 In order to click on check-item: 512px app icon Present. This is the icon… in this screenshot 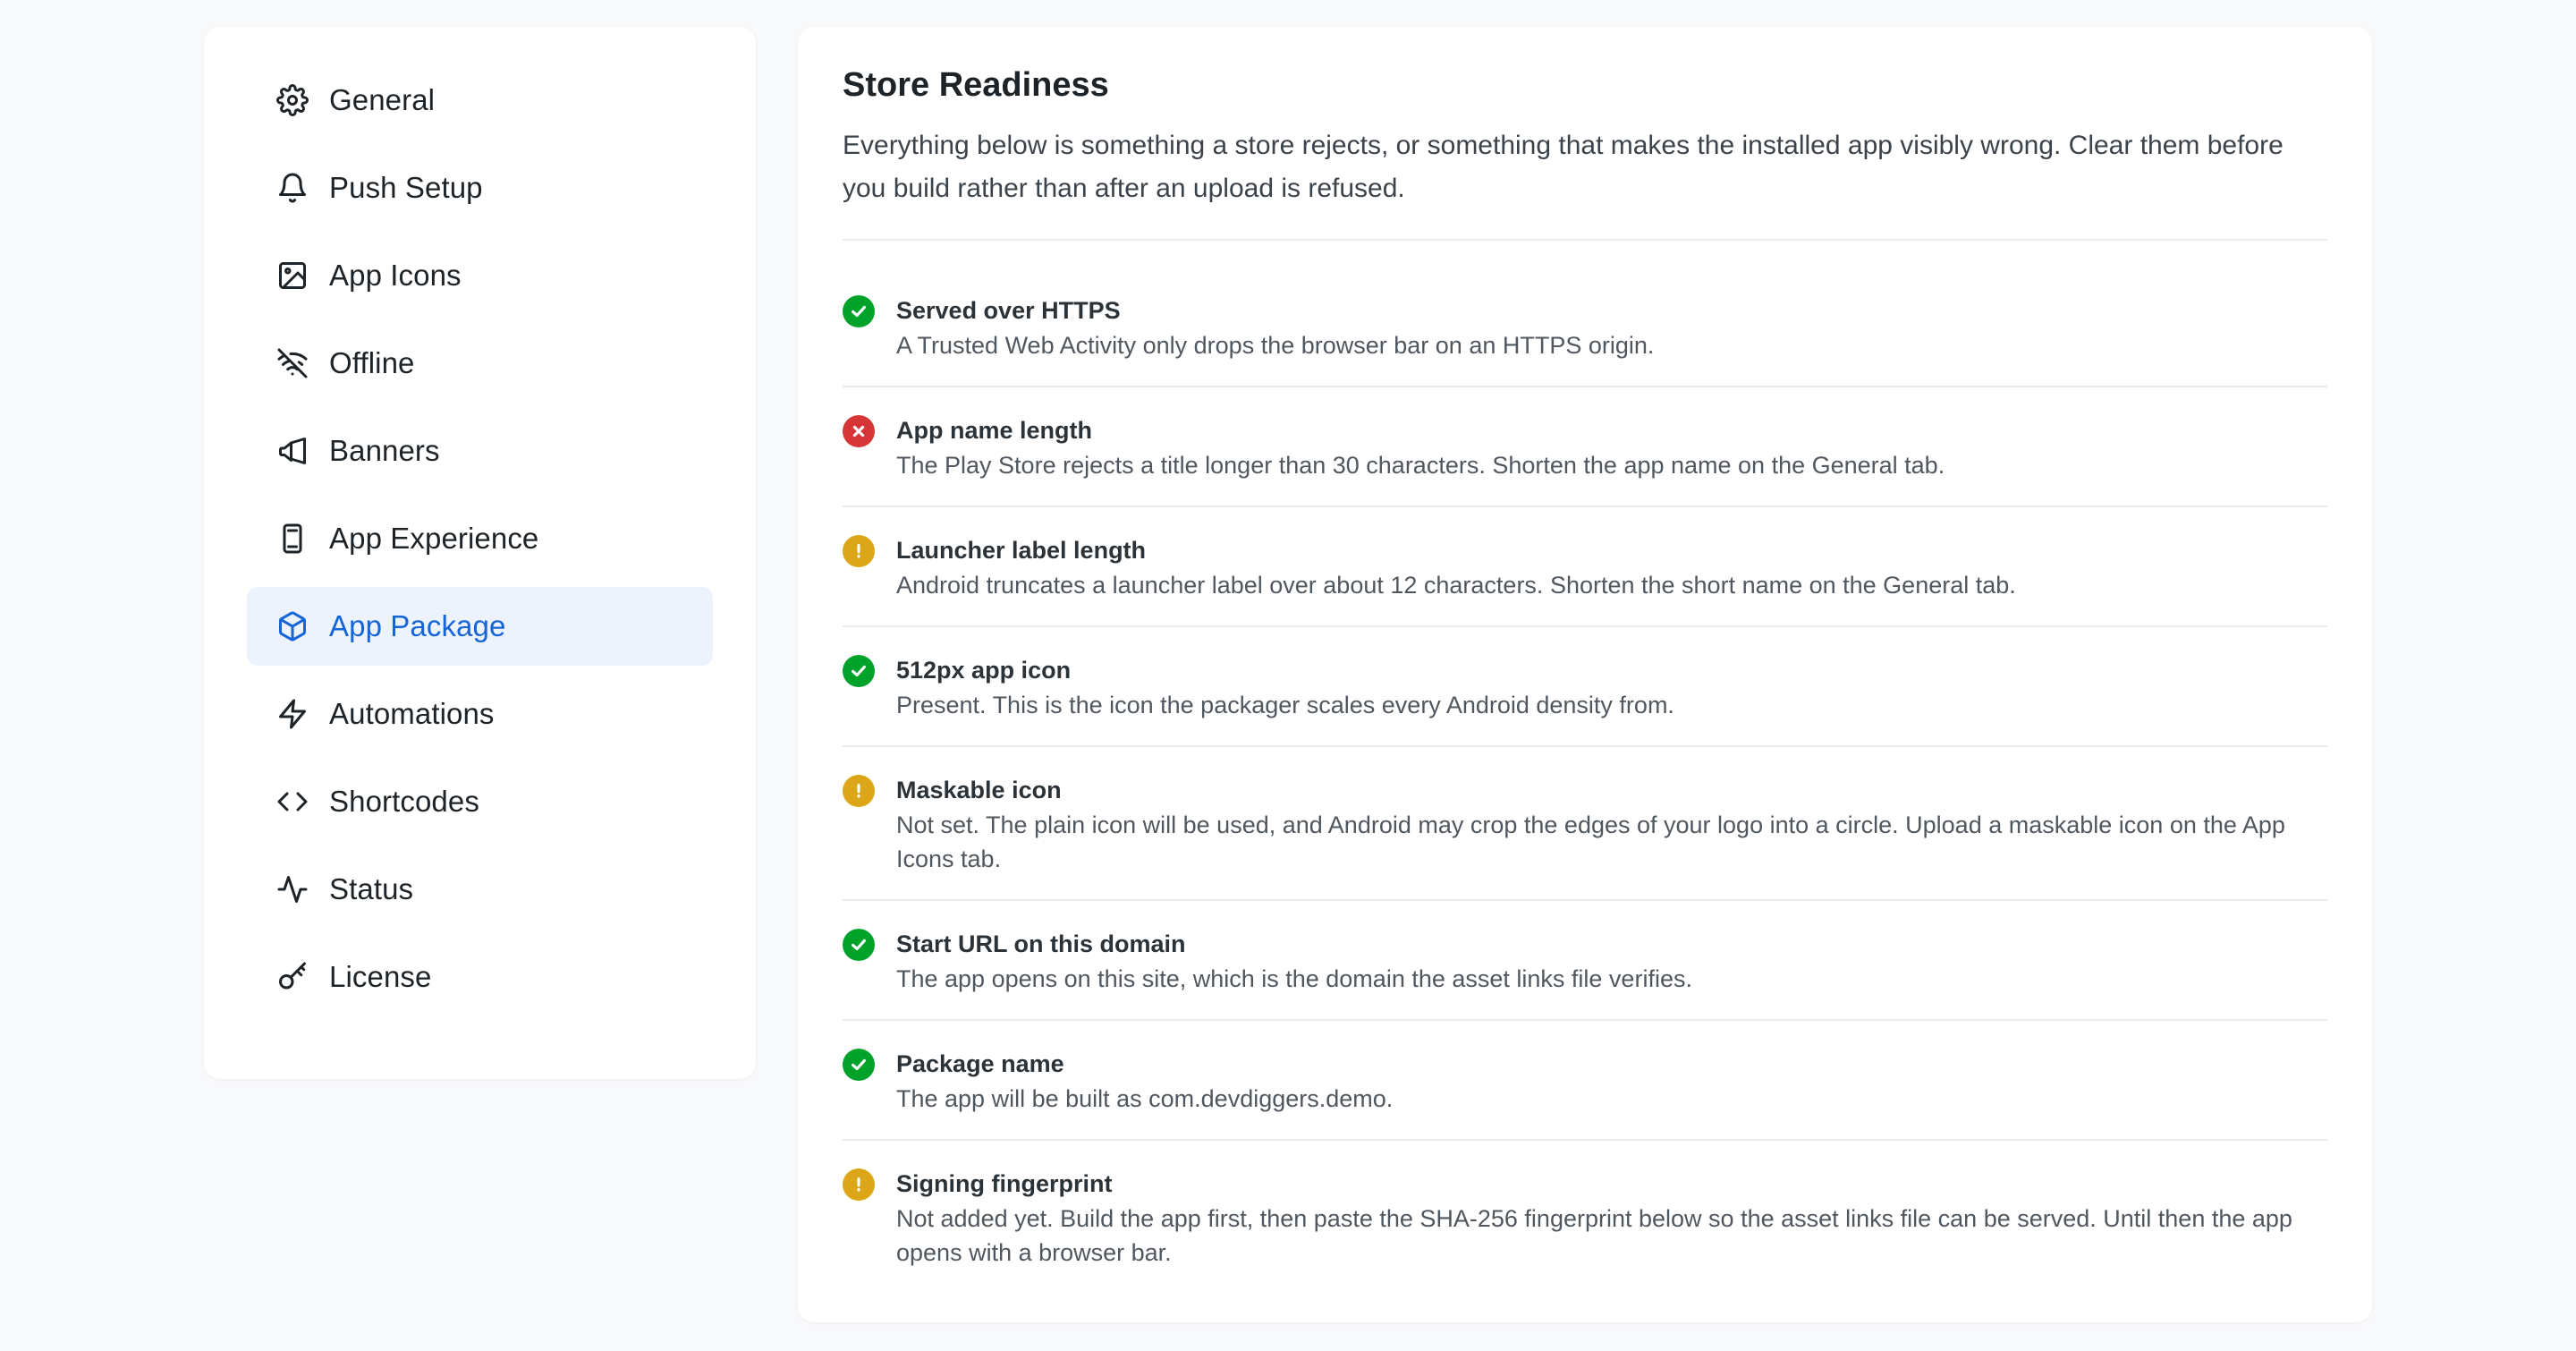, I will do `click(1585, 687)`.